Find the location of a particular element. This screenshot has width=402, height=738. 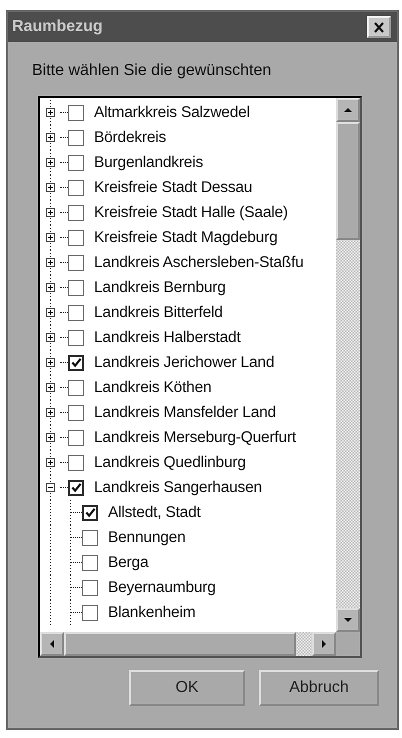

close-button is located at coordinates (379, 27).